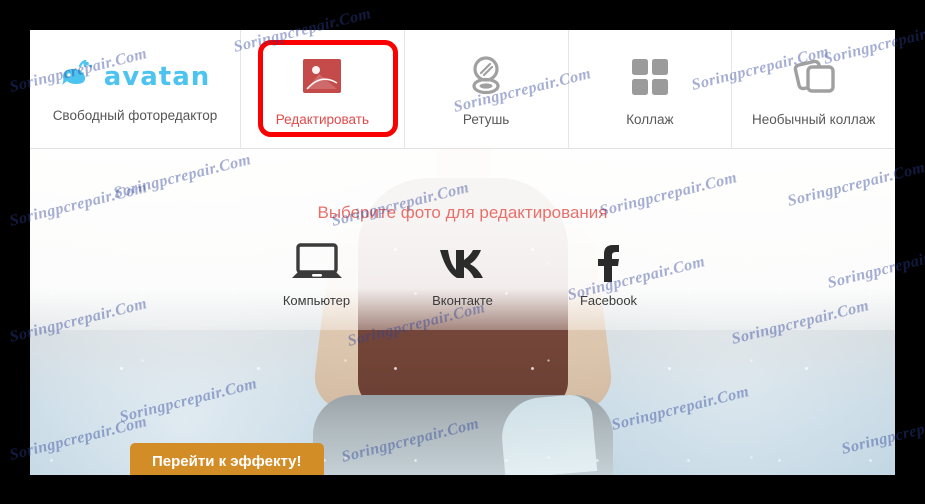  What do you see at coordinates (608, 300) in the screenshot?
I see `source-facebook-label: Facebook` at bounding box center [608, 300].